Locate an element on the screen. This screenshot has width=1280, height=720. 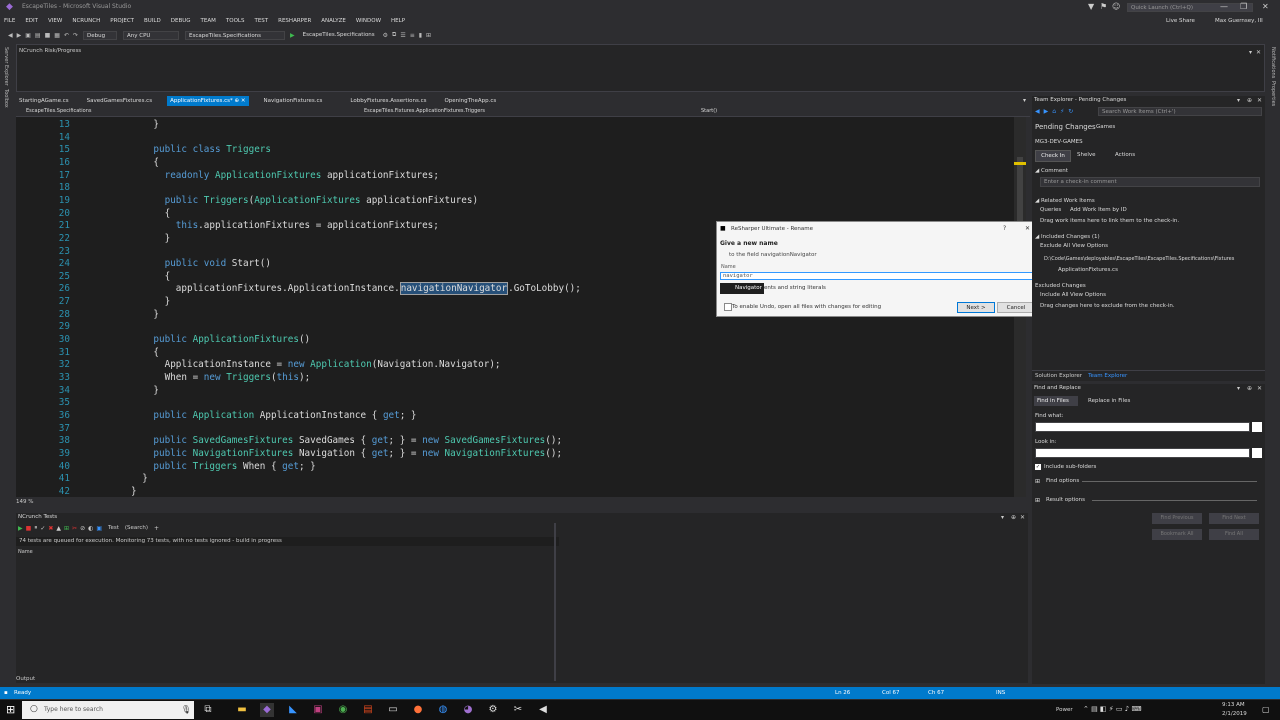
undo-checkbox is located at coordinates (728, 307).